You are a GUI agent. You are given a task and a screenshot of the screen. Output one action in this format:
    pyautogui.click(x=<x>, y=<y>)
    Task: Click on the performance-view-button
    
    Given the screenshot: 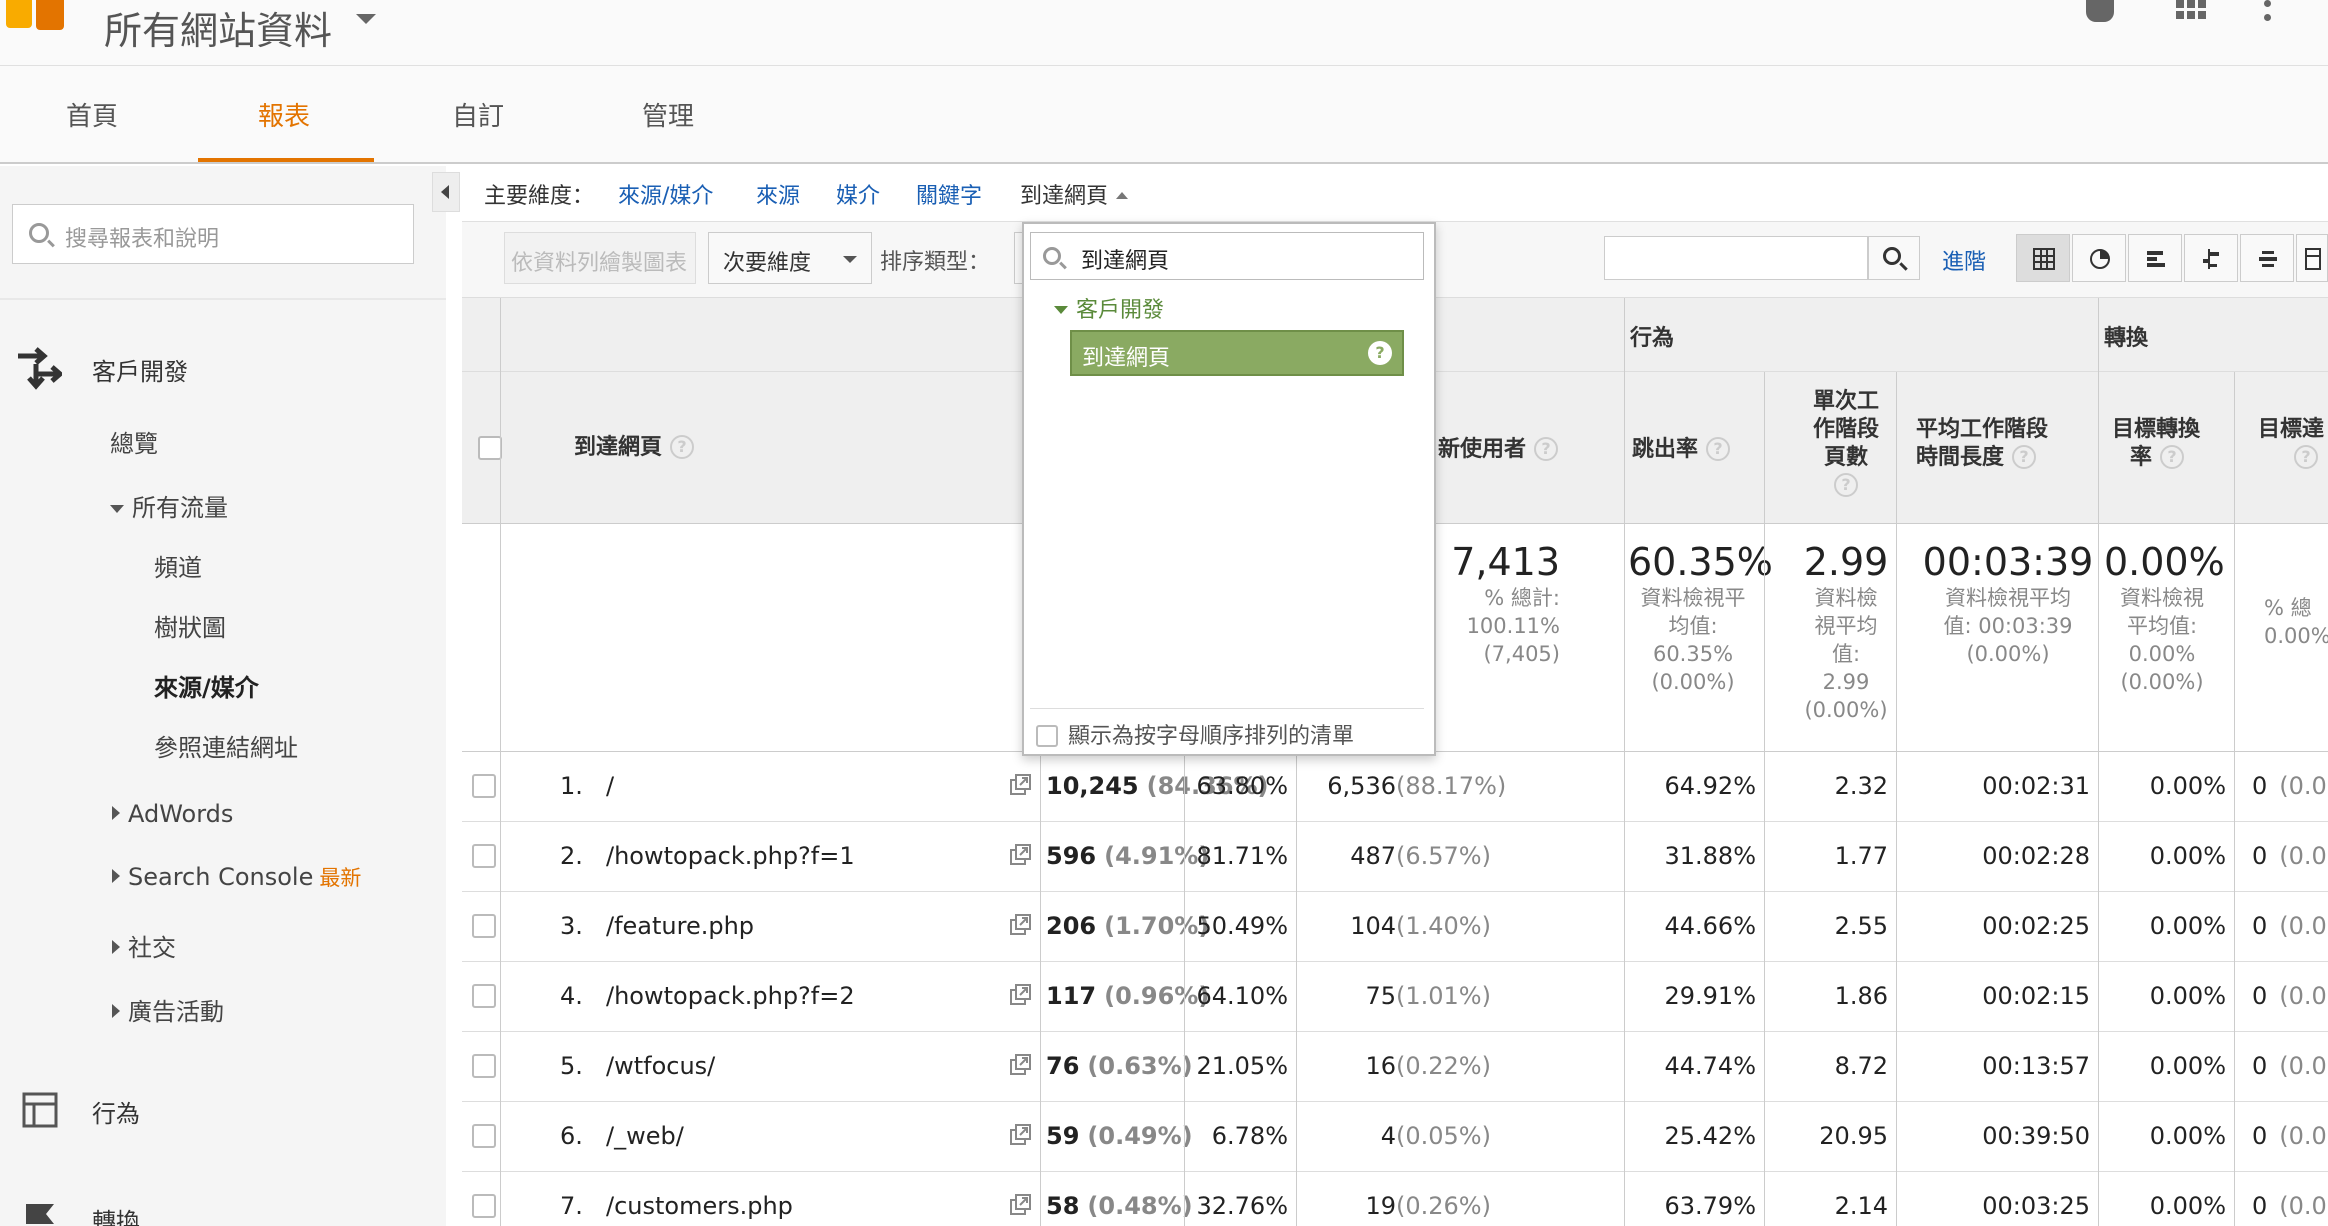 What is the action you would take?
    pyautogui.click(x=2155, y=258)
    